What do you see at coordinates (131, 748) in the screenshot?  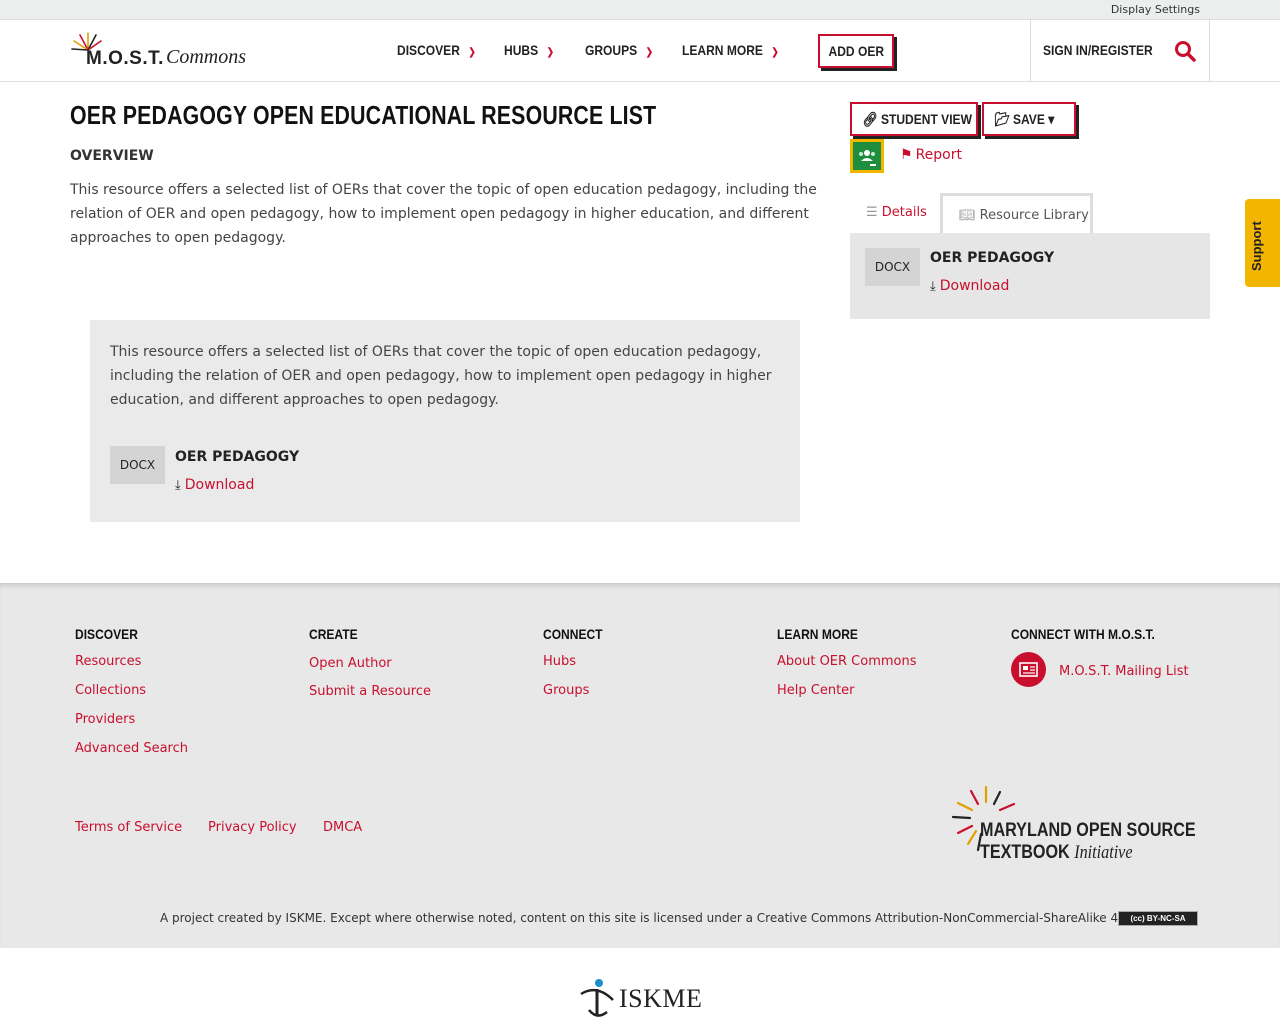 I see `footer-link-advanced-search: Advanced Search` at bounding box center [131, 748].